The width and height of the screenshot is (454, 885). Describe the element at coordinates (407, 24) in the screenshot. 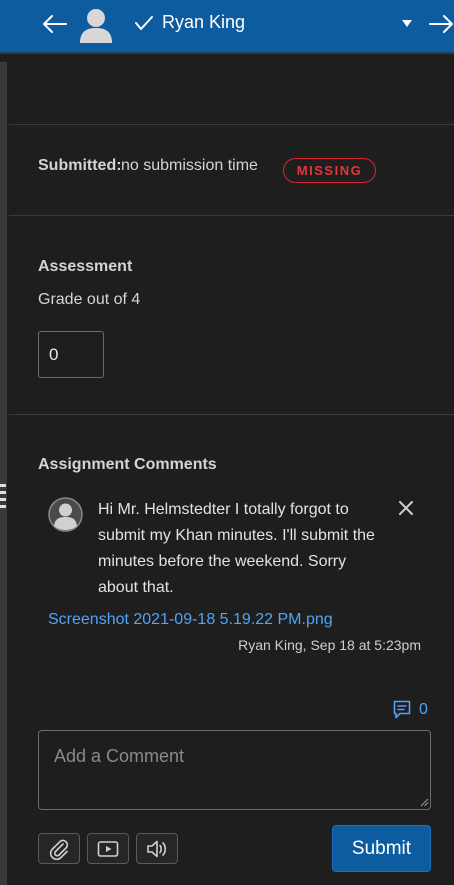

I see `caret-down-icon` at that location.